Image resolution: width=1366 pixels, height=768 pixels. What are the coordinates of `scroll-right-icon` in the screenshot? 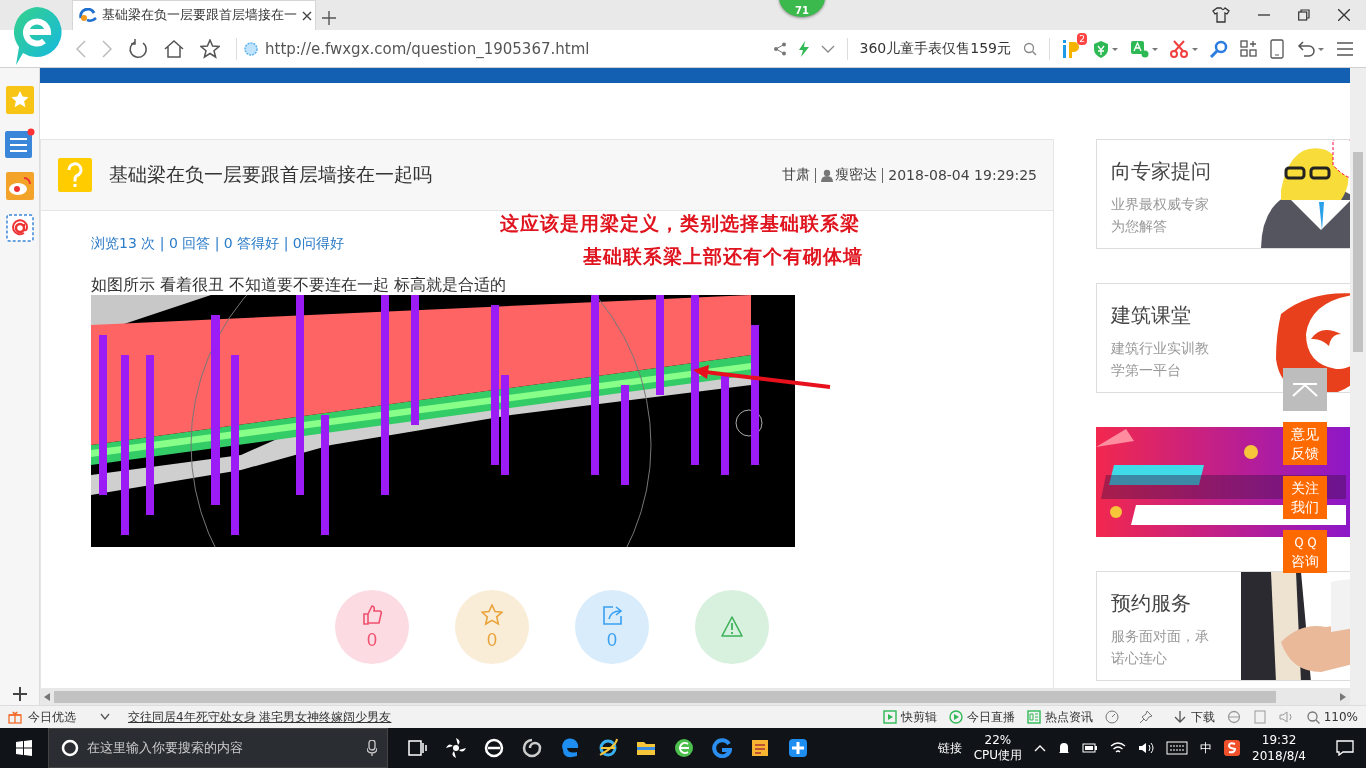 It's located at (1343, 696).